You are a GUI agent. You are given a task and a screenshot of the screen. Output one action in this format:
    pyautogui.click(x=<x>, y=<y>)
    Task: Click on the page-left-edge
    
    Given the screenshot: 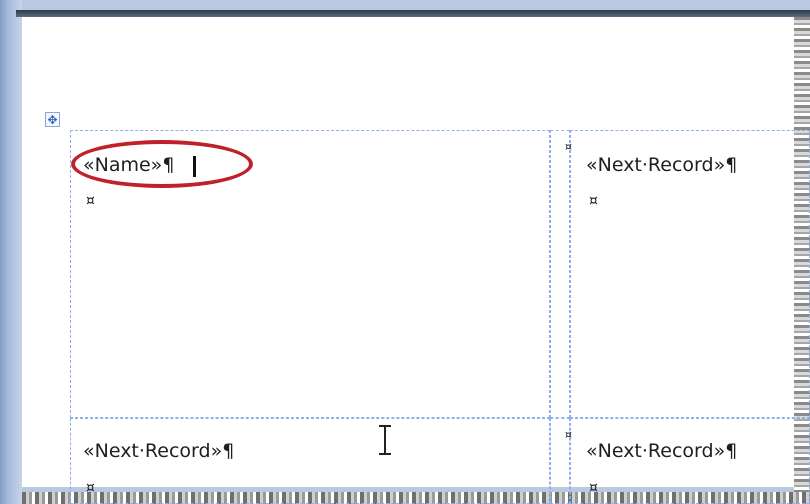 What is the action you would take?
    pyautogui.click(x=11, y=252)
    